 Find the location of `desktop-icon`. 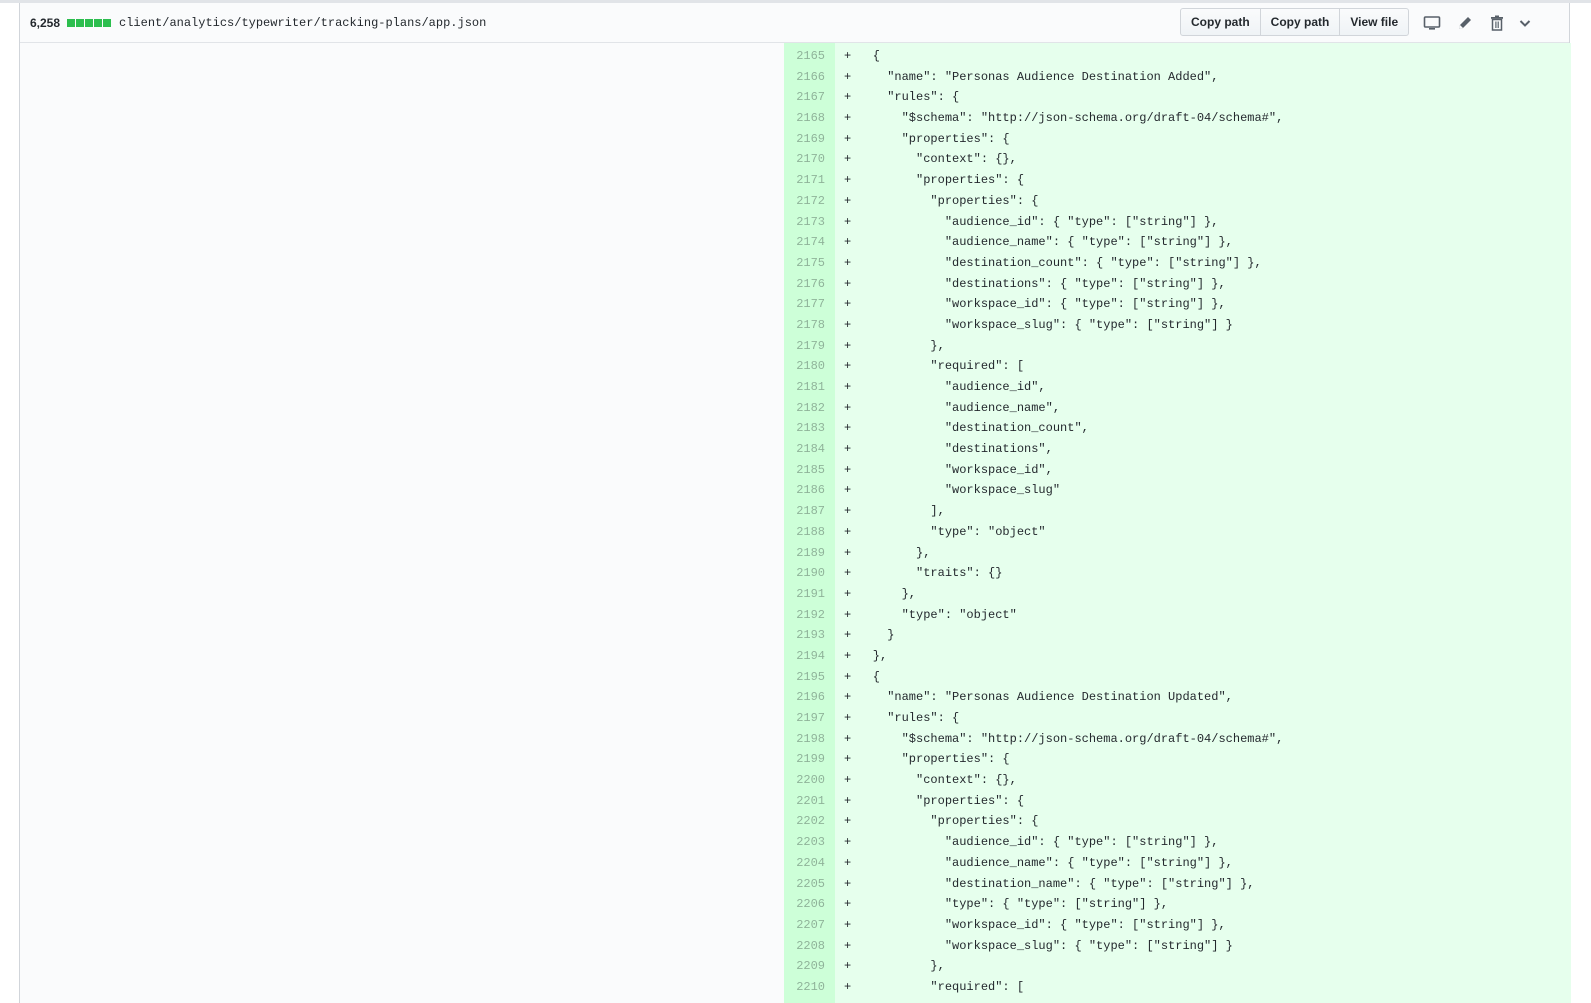

desktop-icon is located at coordinates (1432, 23).